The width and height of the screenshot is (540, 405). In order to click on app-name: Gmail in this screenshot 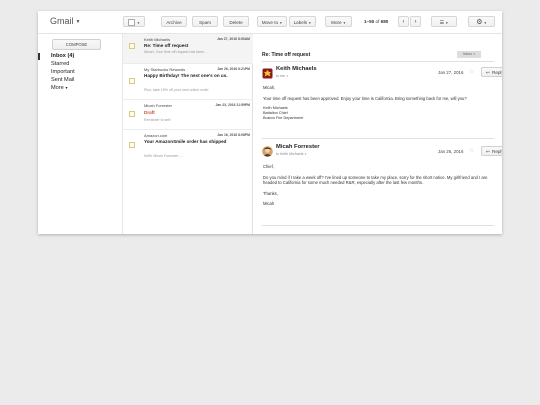, I will do `click(62, 21)`.